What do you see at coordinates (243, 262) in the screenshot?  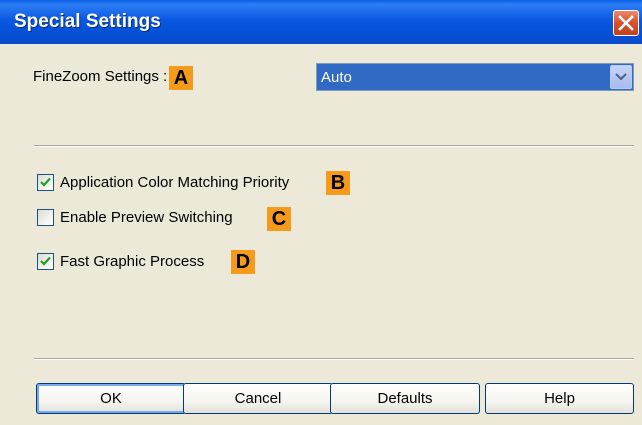 I see `badge-d: D` at bounding box center [243, 262].